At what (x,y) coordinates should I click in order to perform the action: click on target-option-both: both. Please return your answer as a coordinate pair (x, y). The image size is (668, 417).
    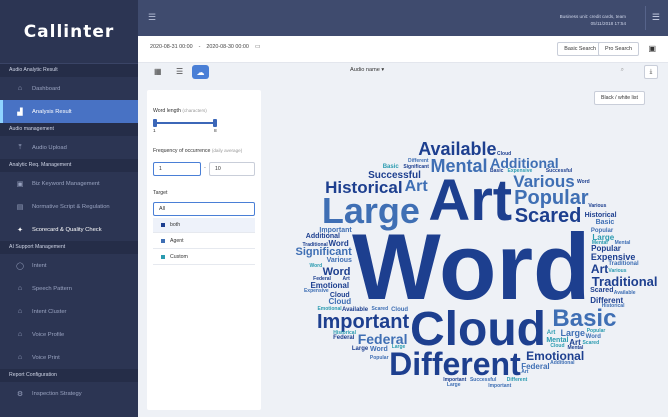
    Looking at the image, I should click on (204, 225).